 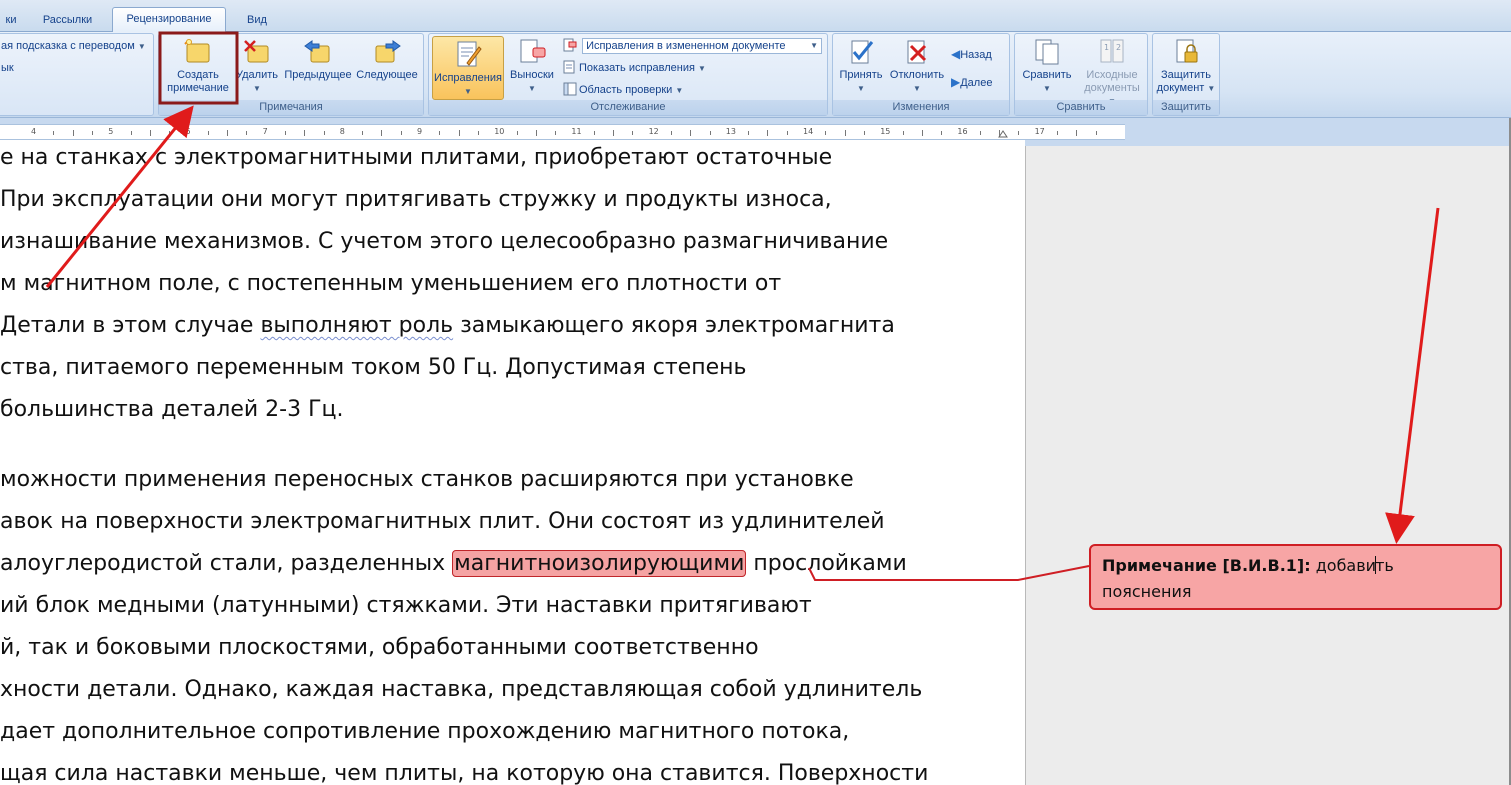 What do you see at coordinates (861, 75) in the screenshot?
I see `accept-label: Принять` at bounding box center [861, 75].